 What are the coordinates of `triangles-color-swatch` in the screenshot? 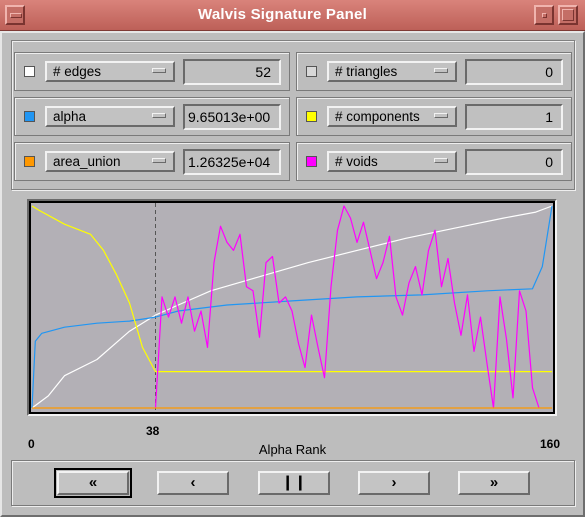 It's located at (311, 71).